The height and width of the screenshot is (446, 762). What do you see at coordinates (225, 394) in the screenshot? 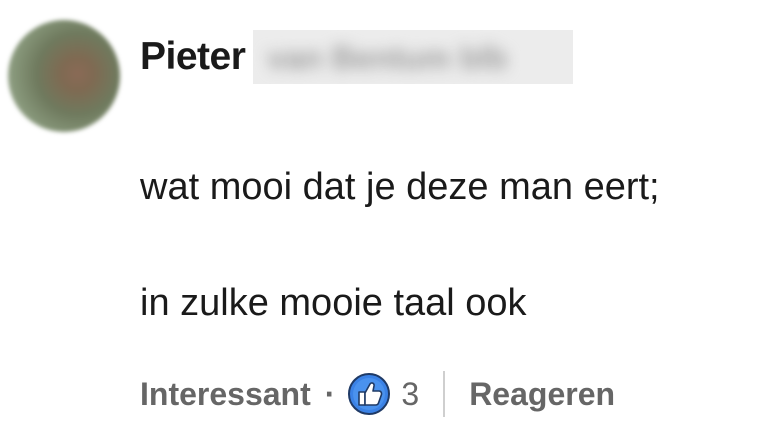
I see `react-button: Interessant` at bounding box center [225, 394].